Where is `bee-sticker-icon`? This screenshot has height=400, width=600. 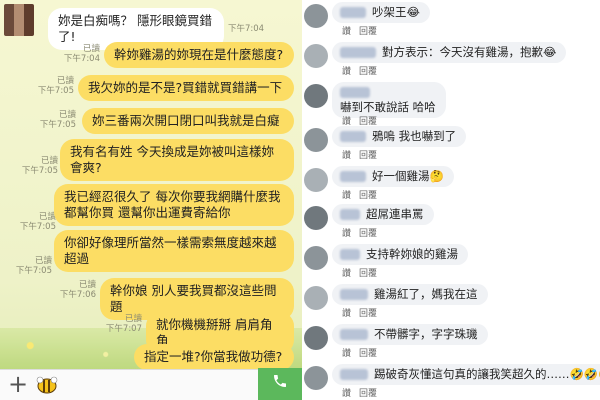 bee-sticker-icon is located at coordinates (47, 387).